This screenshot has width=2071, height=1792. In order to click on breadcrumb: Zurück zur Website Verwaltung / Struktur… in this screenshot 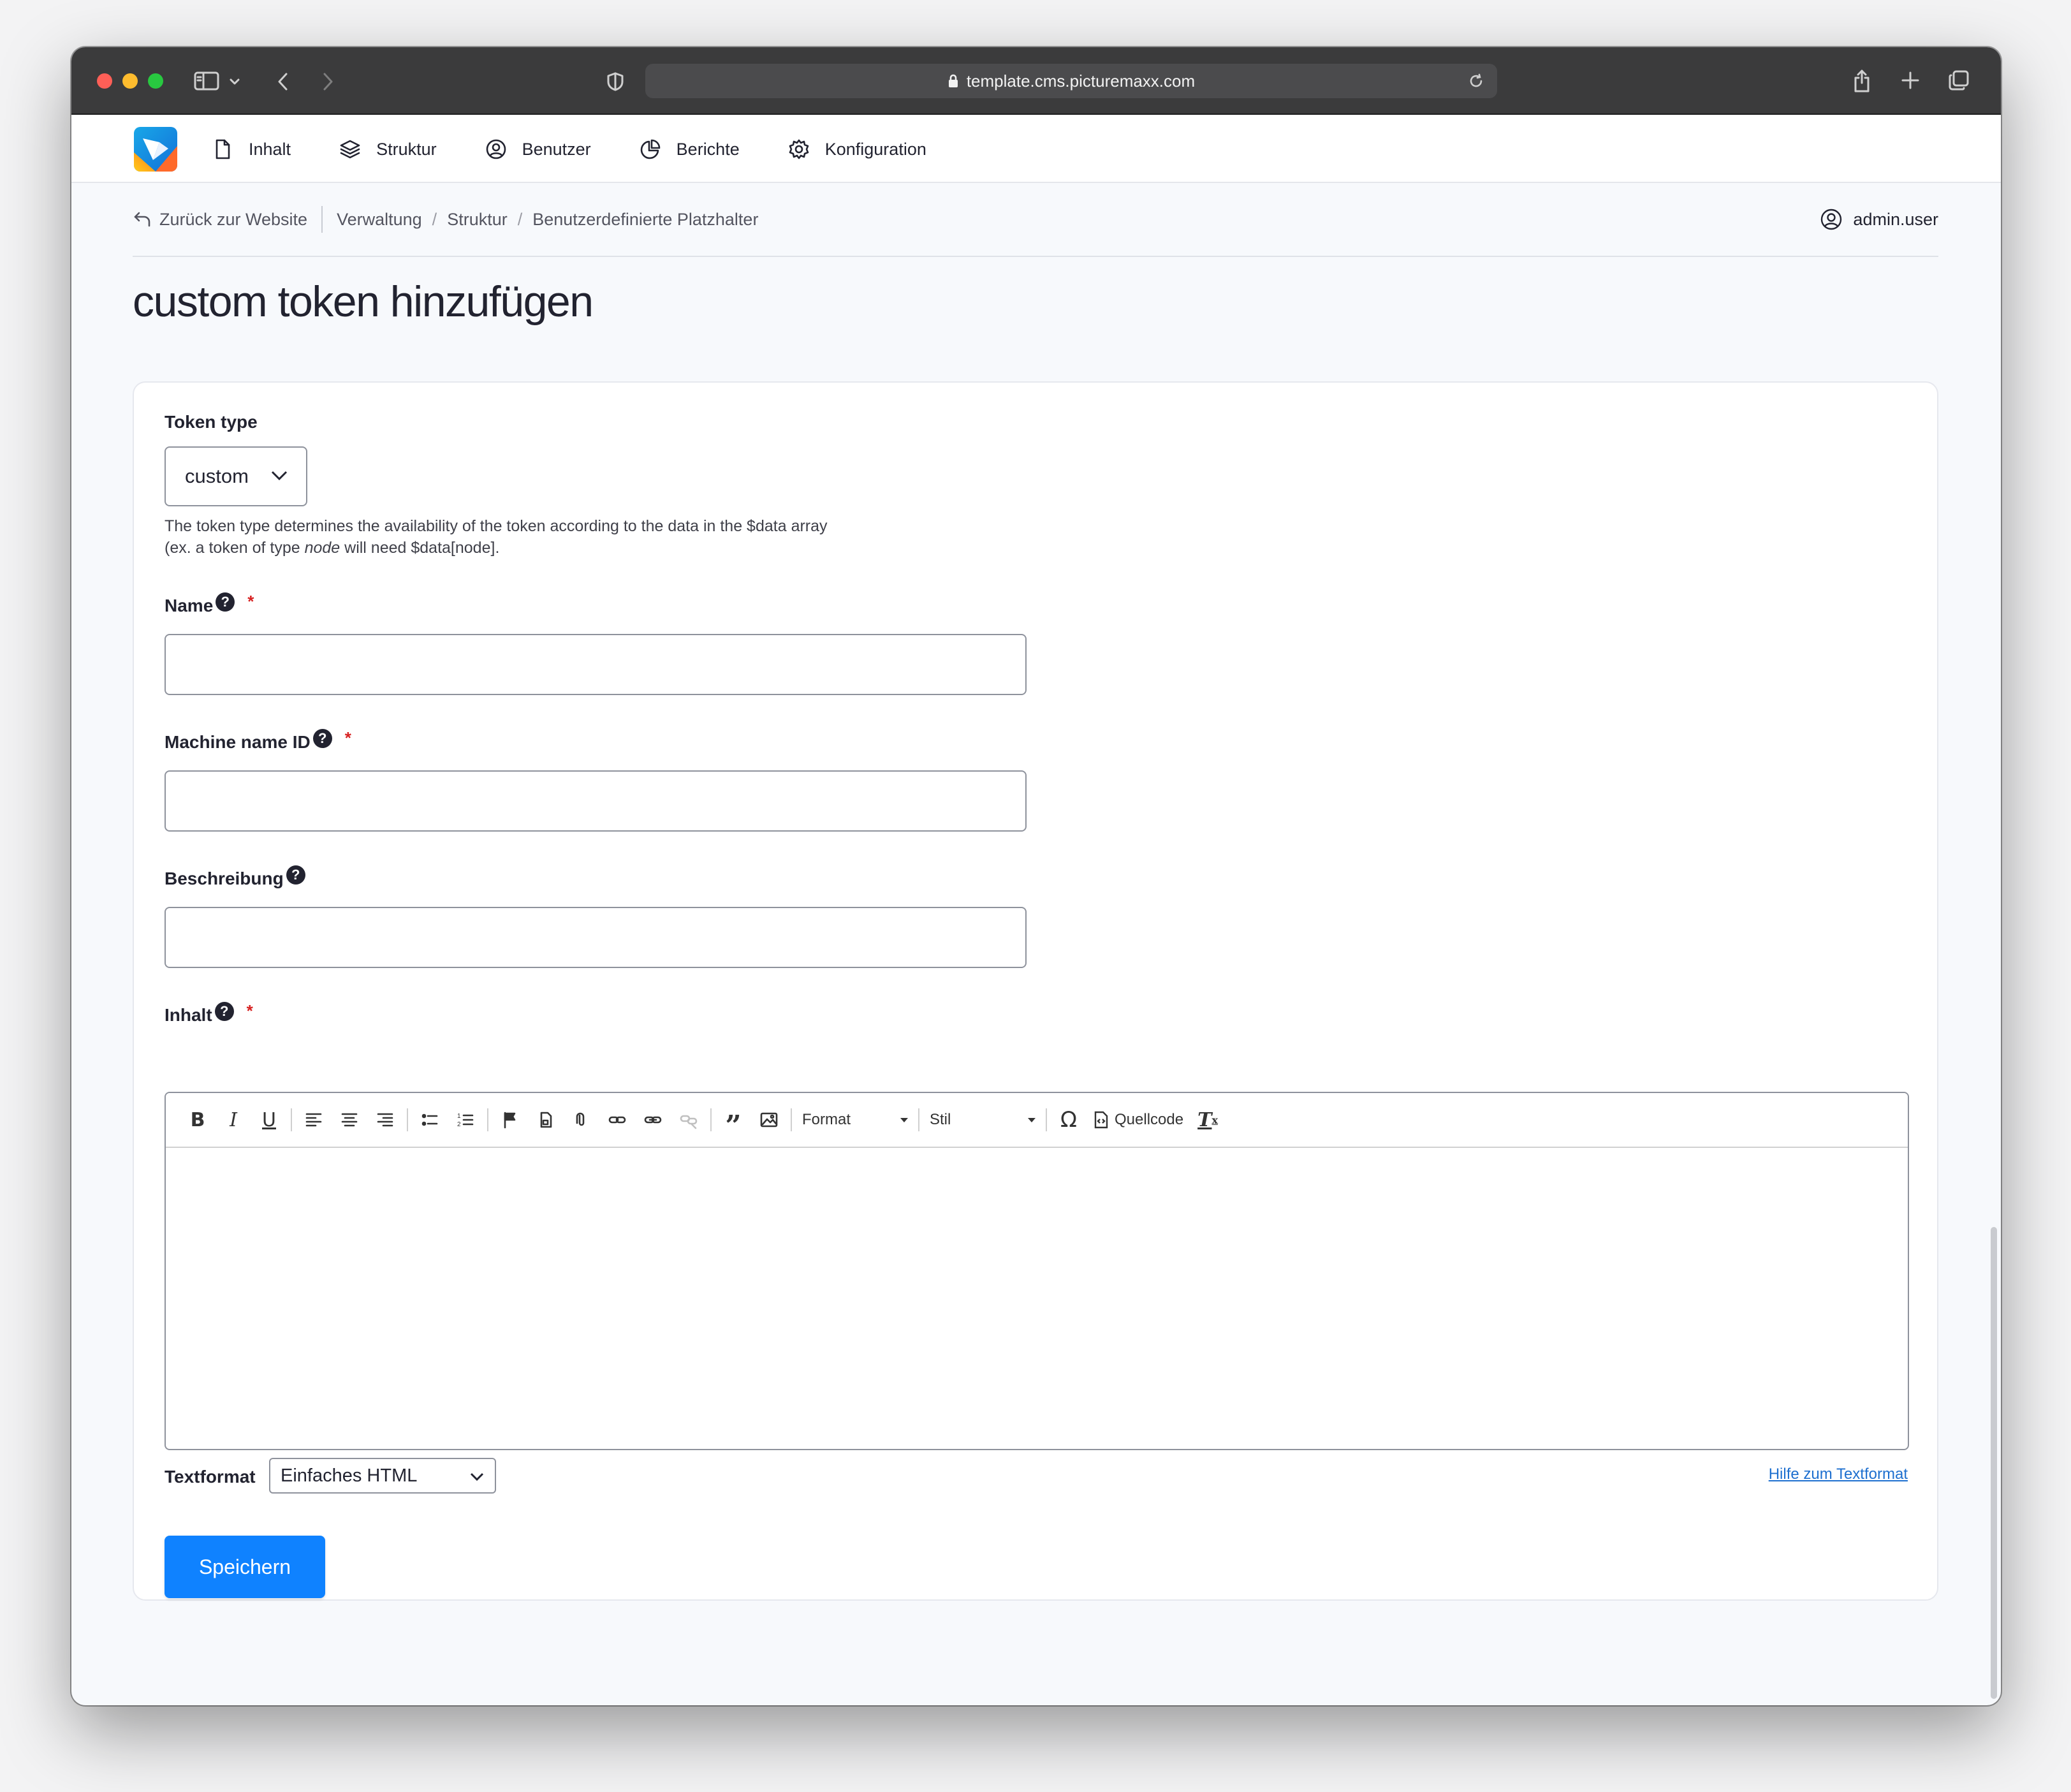, I will do `click(1035, 220)`.